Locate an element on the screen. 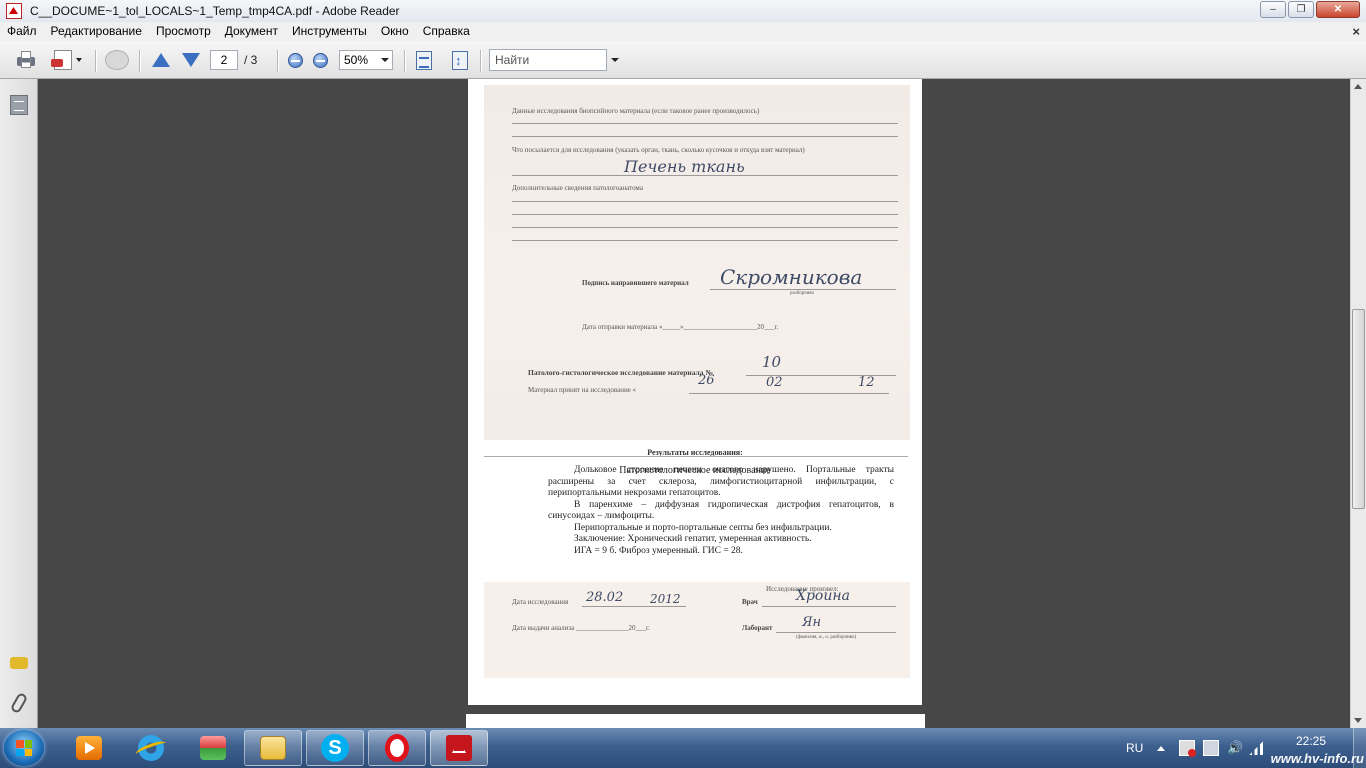  menu-help: Справка is located at coordinates (446, 31).